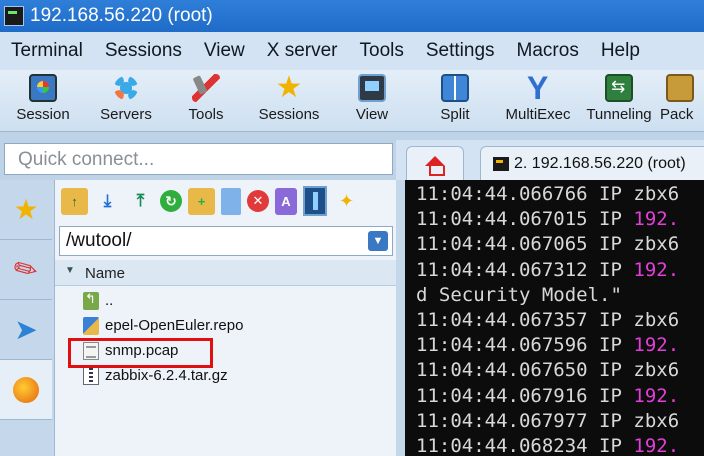 This screenshot has width=704, height=456. I want to click on menu-help: Help, so click(620, 51).